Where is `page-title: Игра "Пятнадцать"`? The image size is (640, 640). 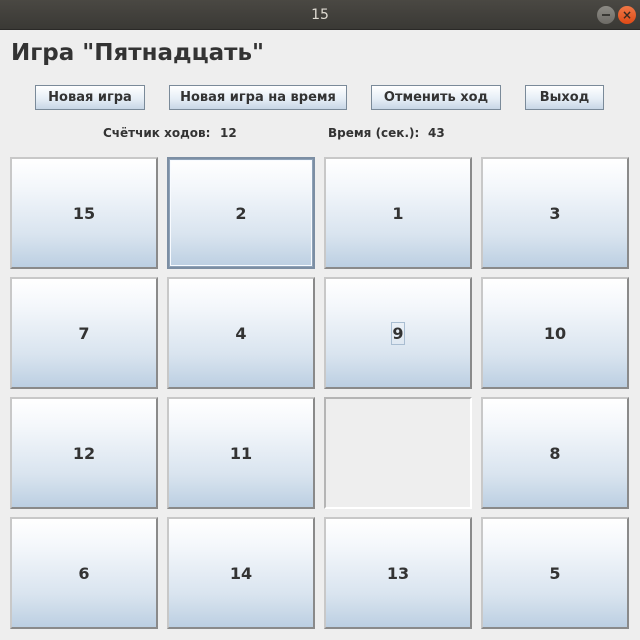
page-title: Игра "Пятнадцать" is located at coordinates (137, 53).